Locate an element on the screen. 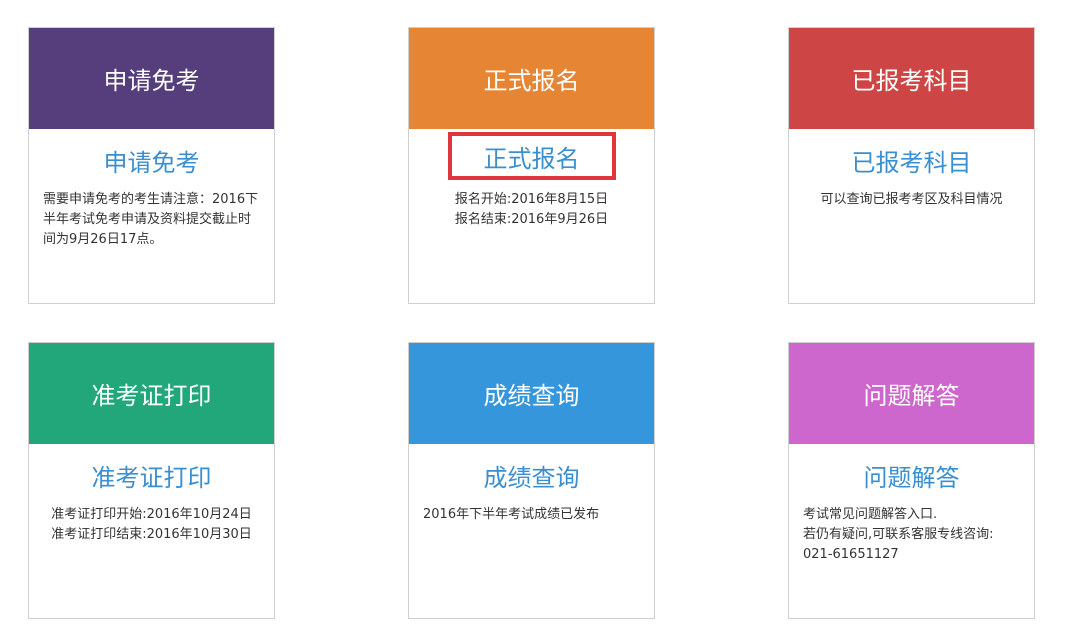 The width and height of the screenshot is (1072, 642). description-line: 021-61651127 is located at coordinates (851, 554).